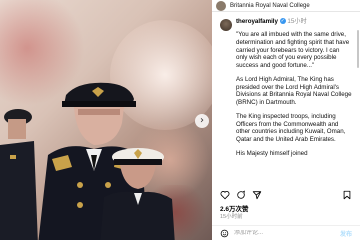  What do you see at coordinates (272, 153) in the screenshot?
I see `caption-paragraph: His Majesty himself joined` at bounding box center [272, 153].